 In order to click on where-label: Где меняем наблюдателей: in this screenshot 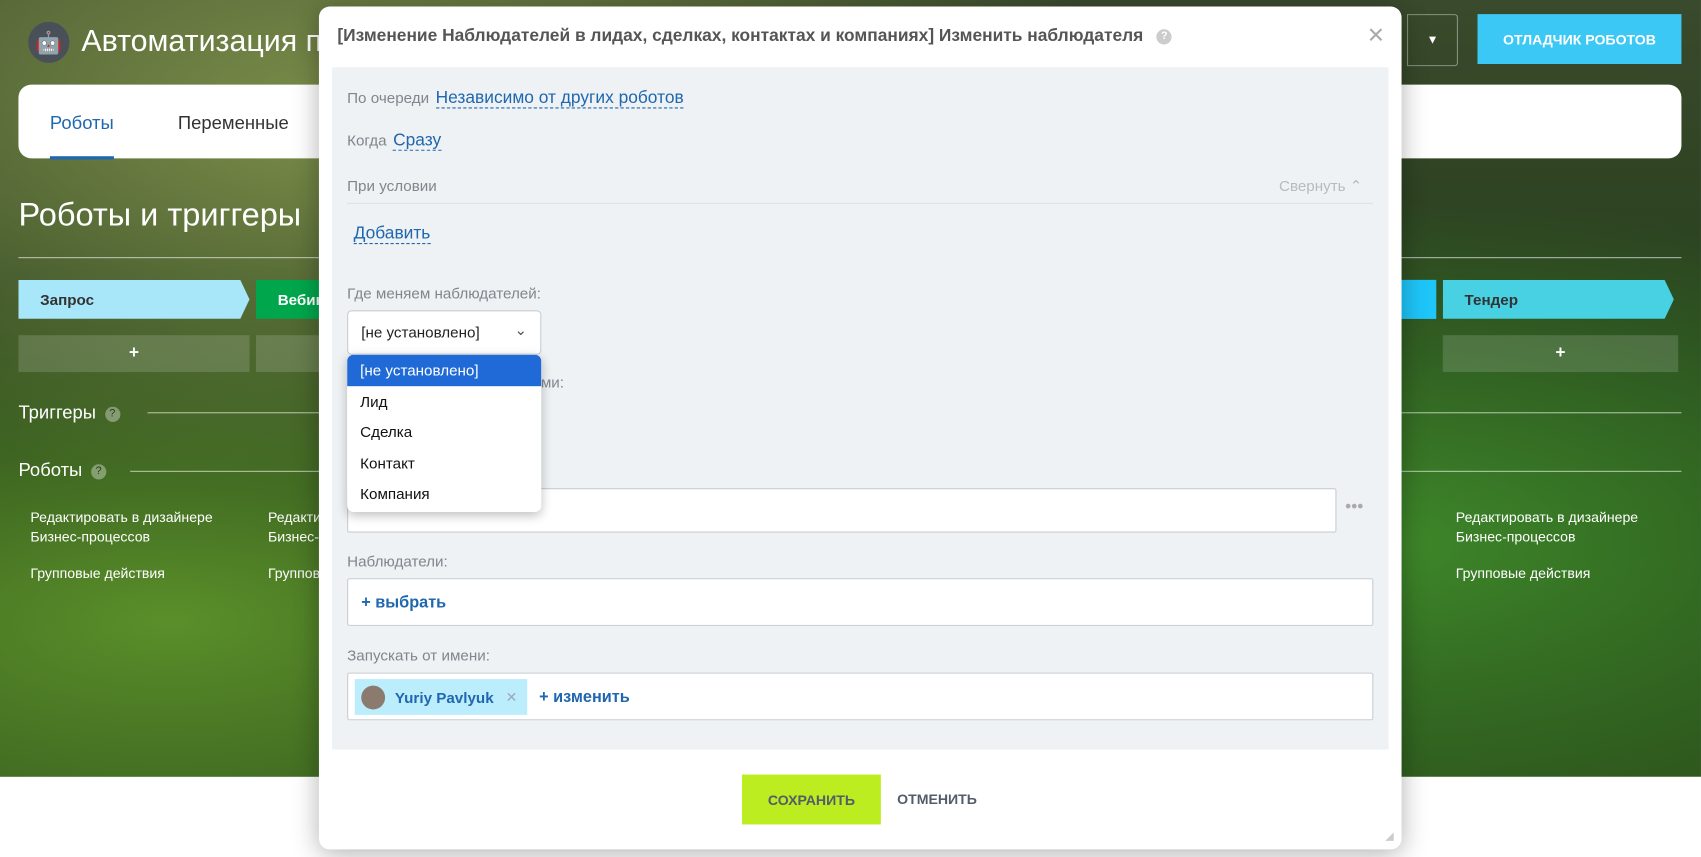, I will do `click(444, 293)`.